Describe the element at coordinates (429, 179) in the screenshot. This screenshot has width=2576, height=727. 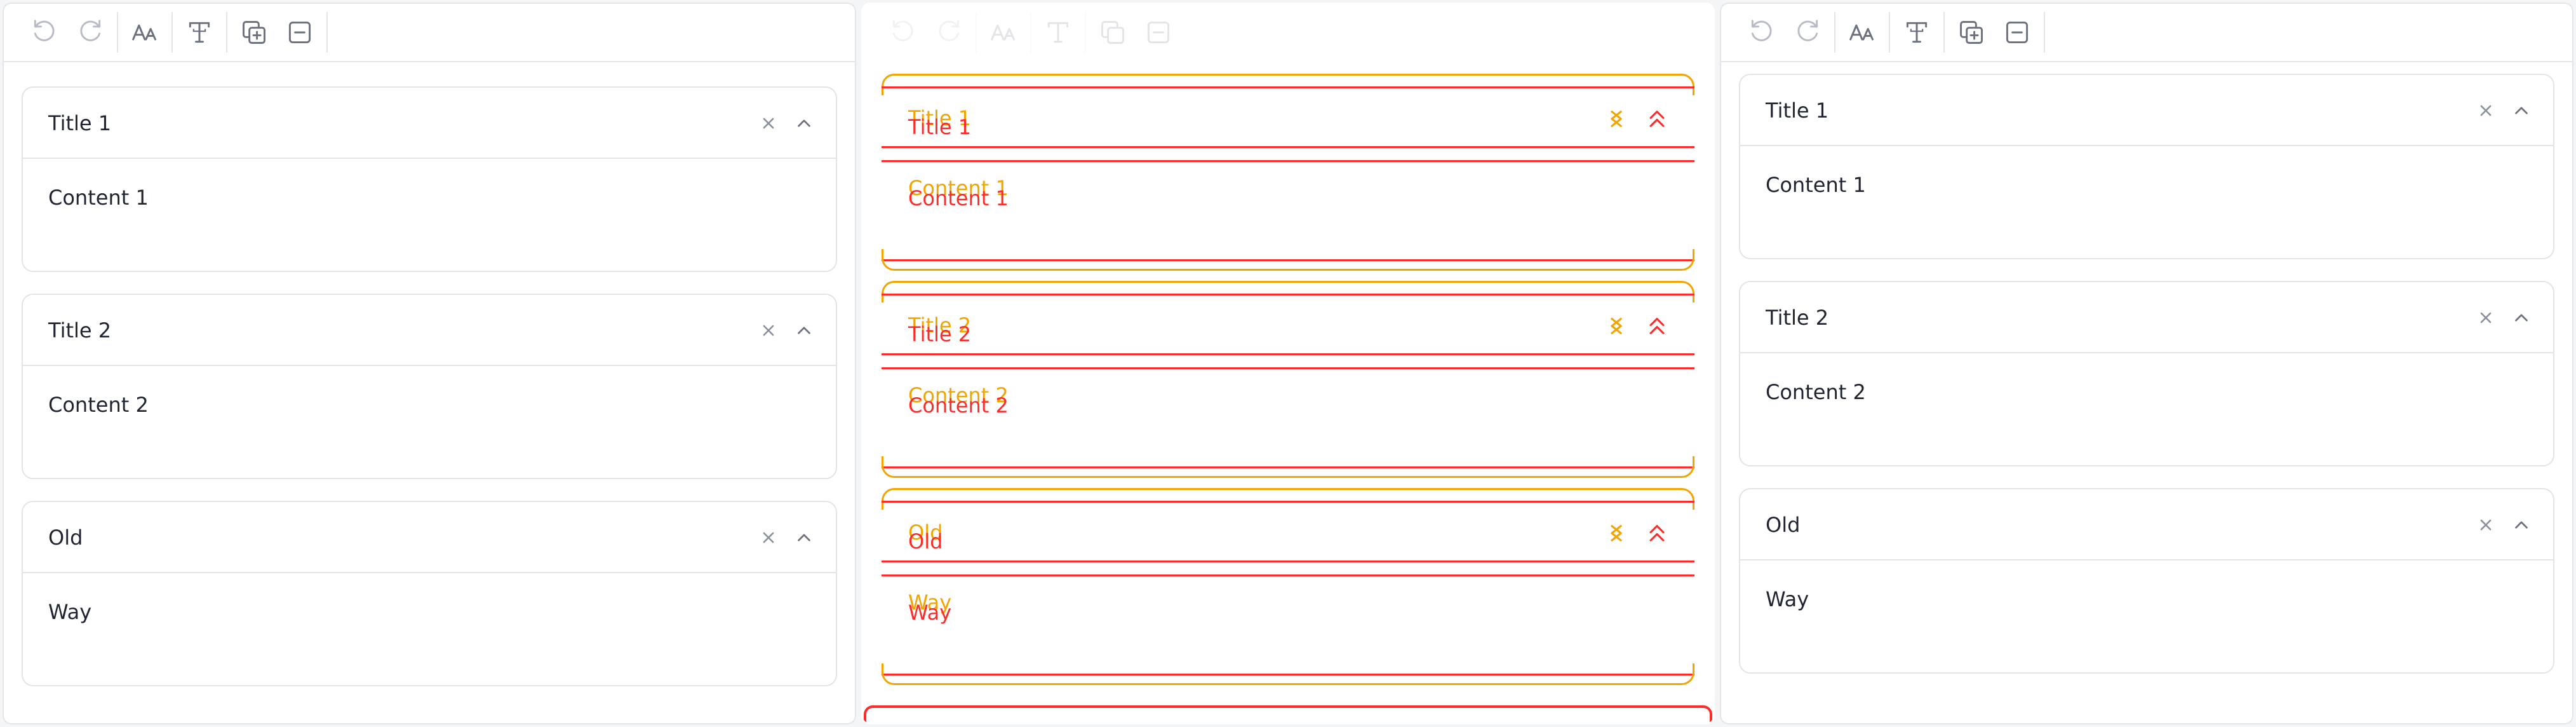
I see `accordion-item: Title 1 Content 1` at that location.